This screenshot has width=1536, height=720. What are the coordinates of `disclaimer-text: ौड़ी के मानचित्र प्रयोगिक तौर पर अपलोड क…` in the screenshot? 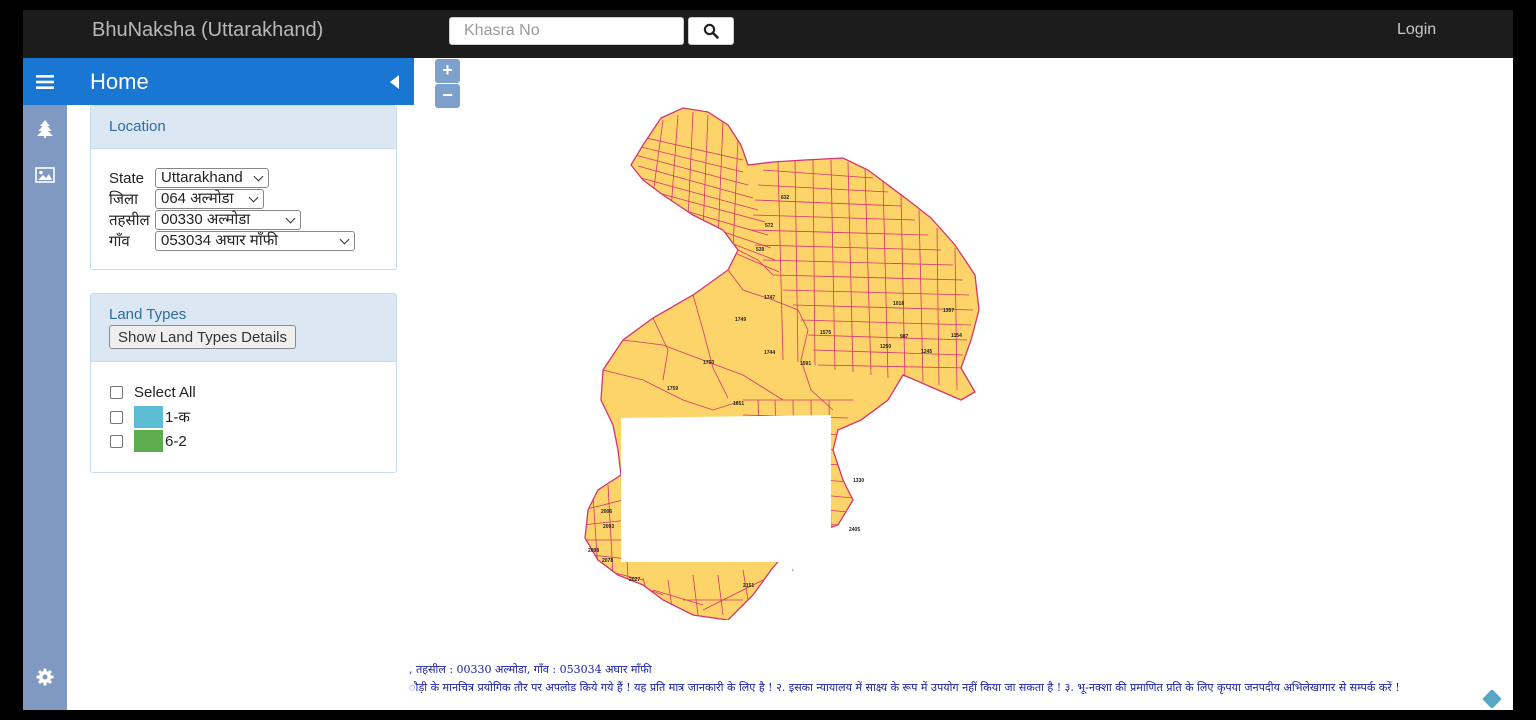 It's located at (904, 687).